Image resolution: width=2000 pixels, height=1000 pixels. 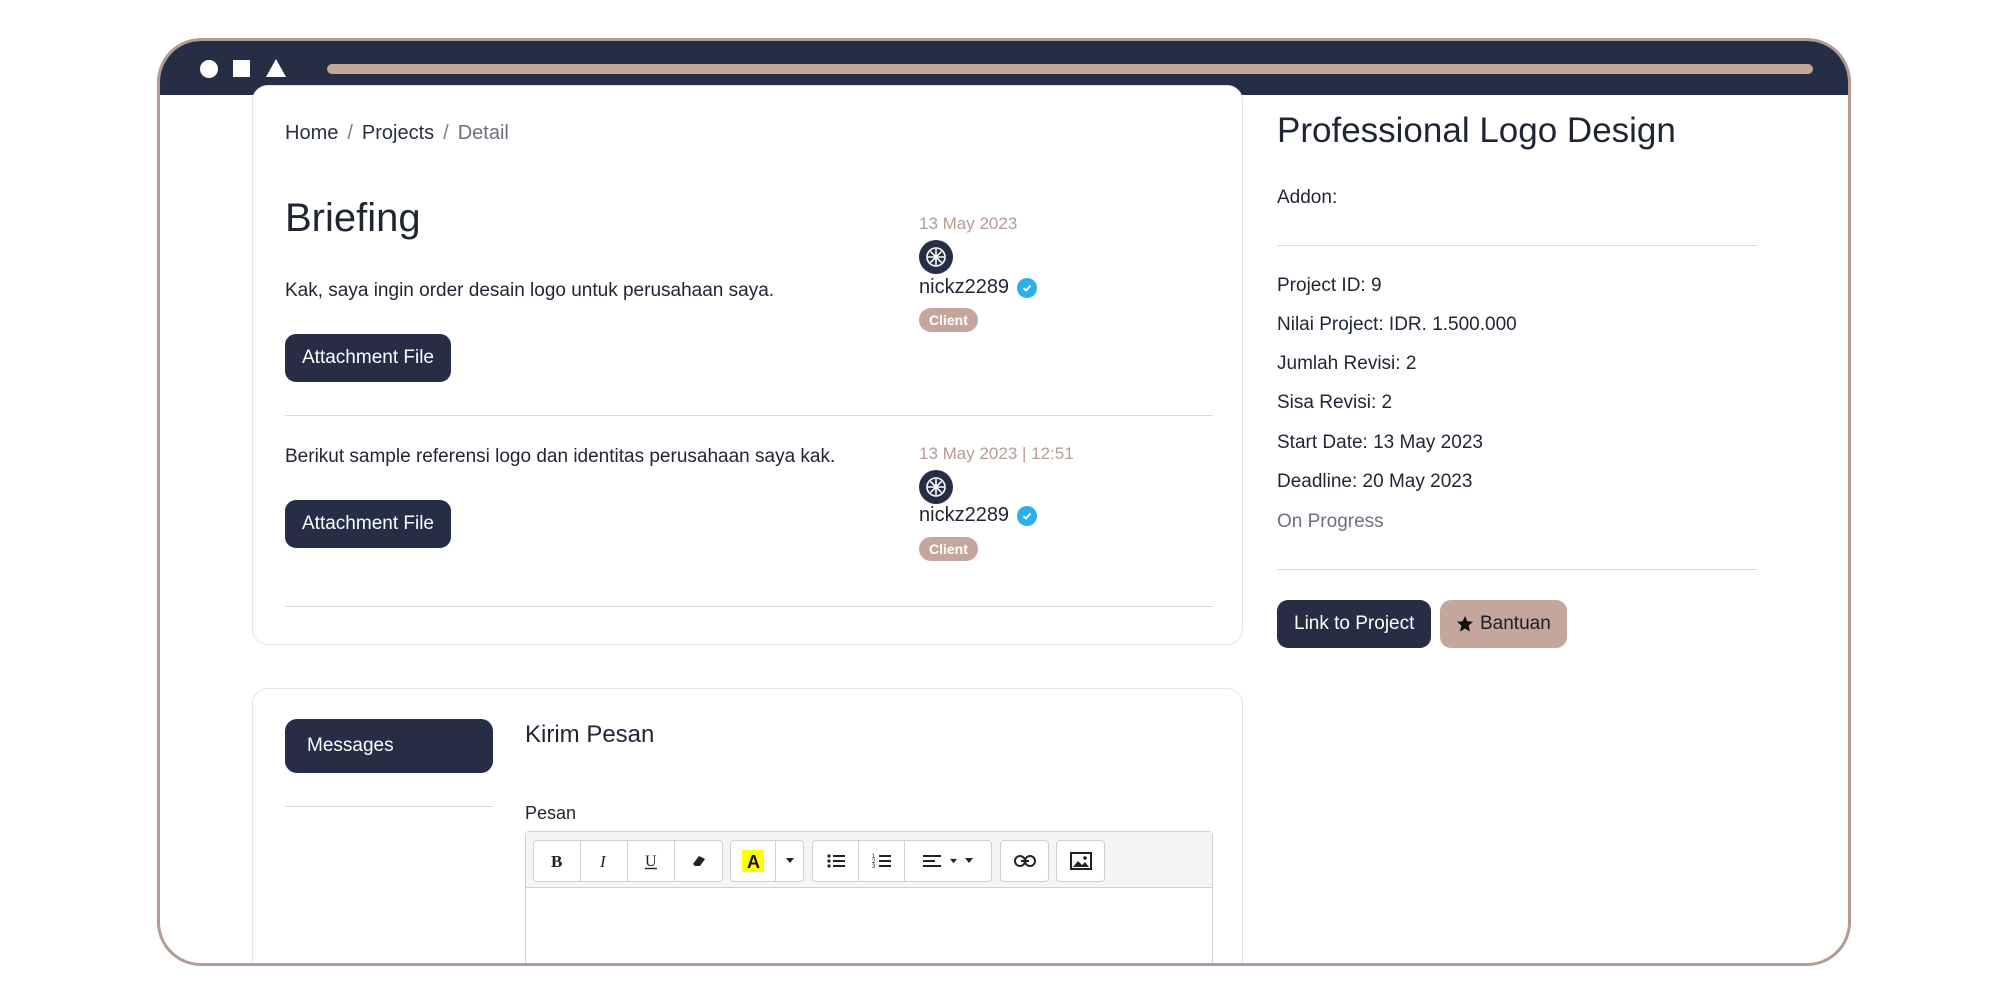 I want to click on image-icon, so click(x=1080, y=861).